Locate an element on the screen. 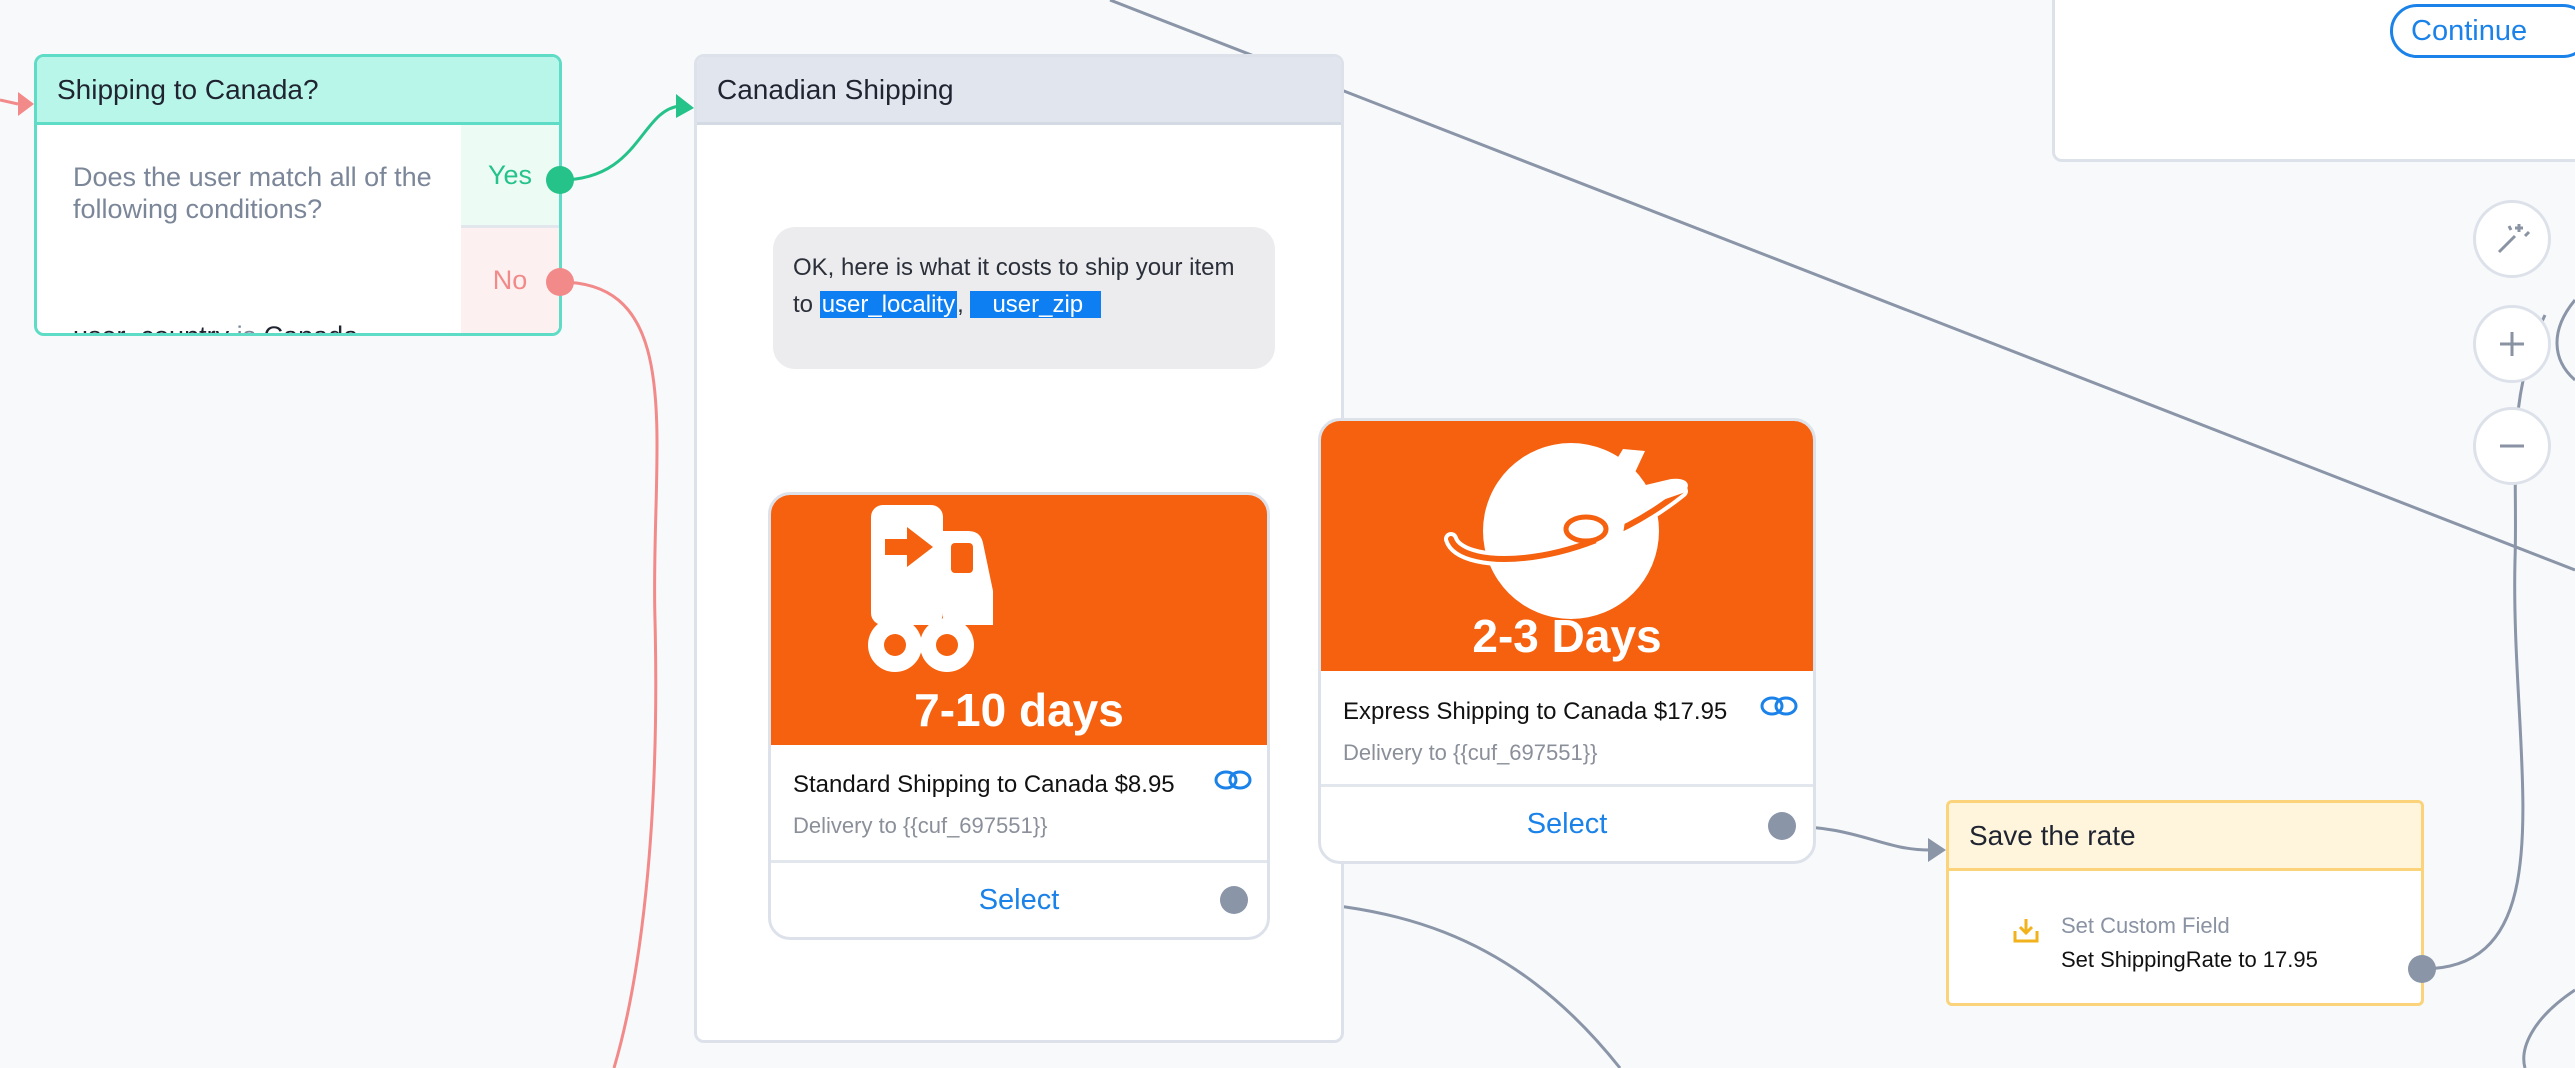  connector-yes is located at coordinates (620, 143).